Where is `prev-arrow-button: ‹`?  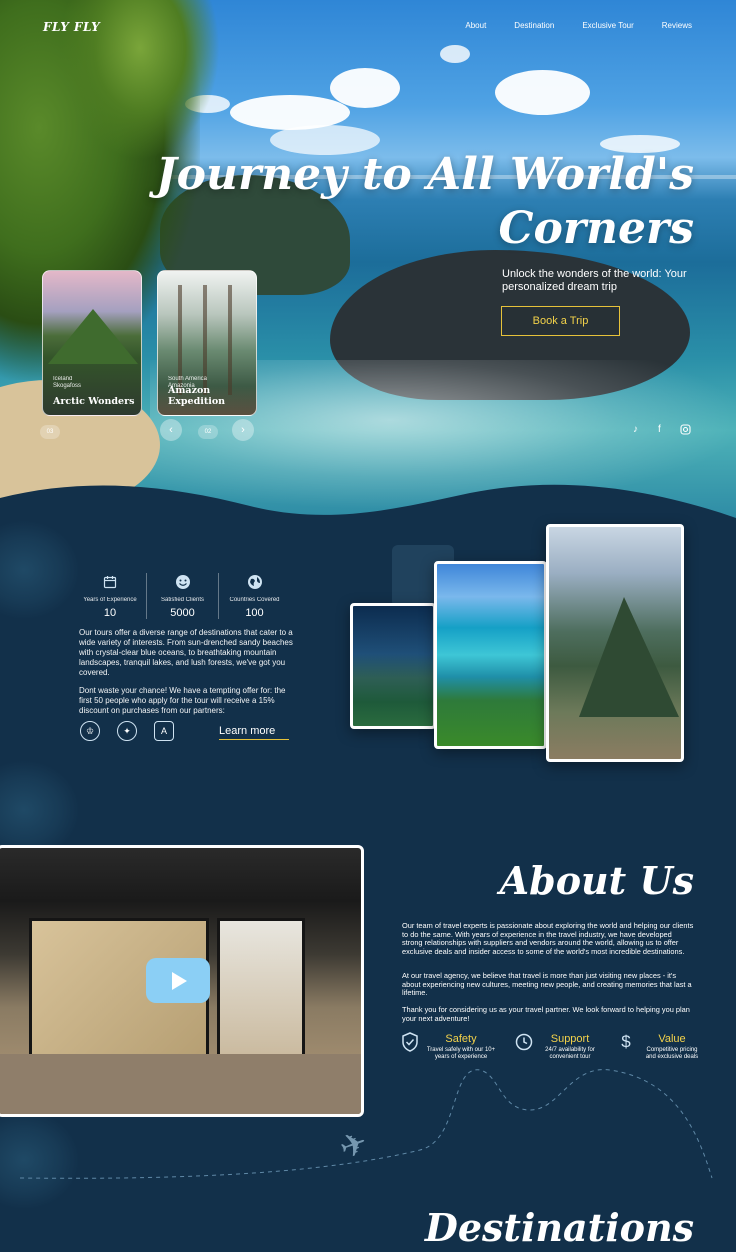
prev-arrow-button: ‹ is located at coordinates (171, 430).